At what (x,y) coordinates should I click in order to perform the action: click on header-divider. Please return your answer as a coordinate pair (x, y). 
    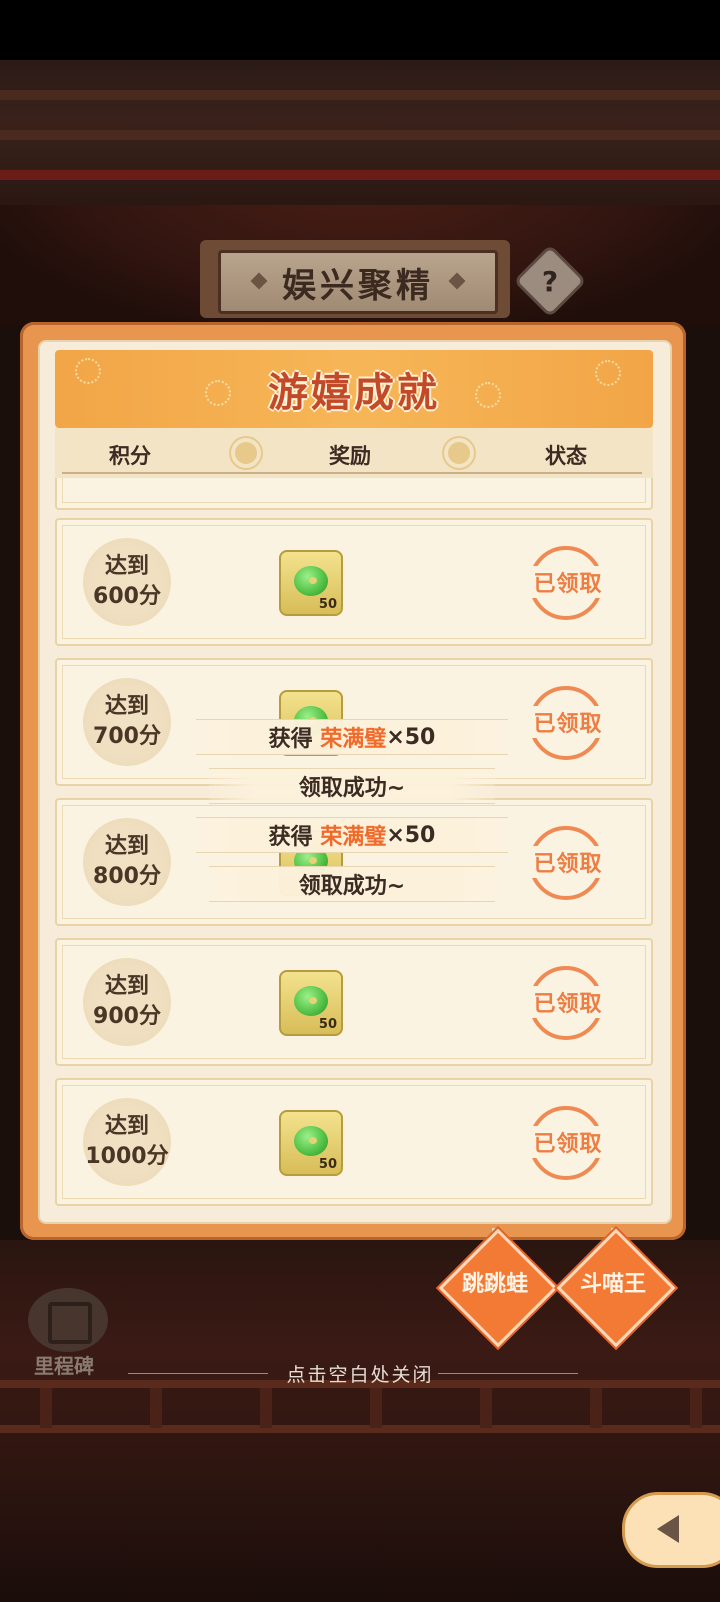
    Looking at the image, I should click on (352, 473).